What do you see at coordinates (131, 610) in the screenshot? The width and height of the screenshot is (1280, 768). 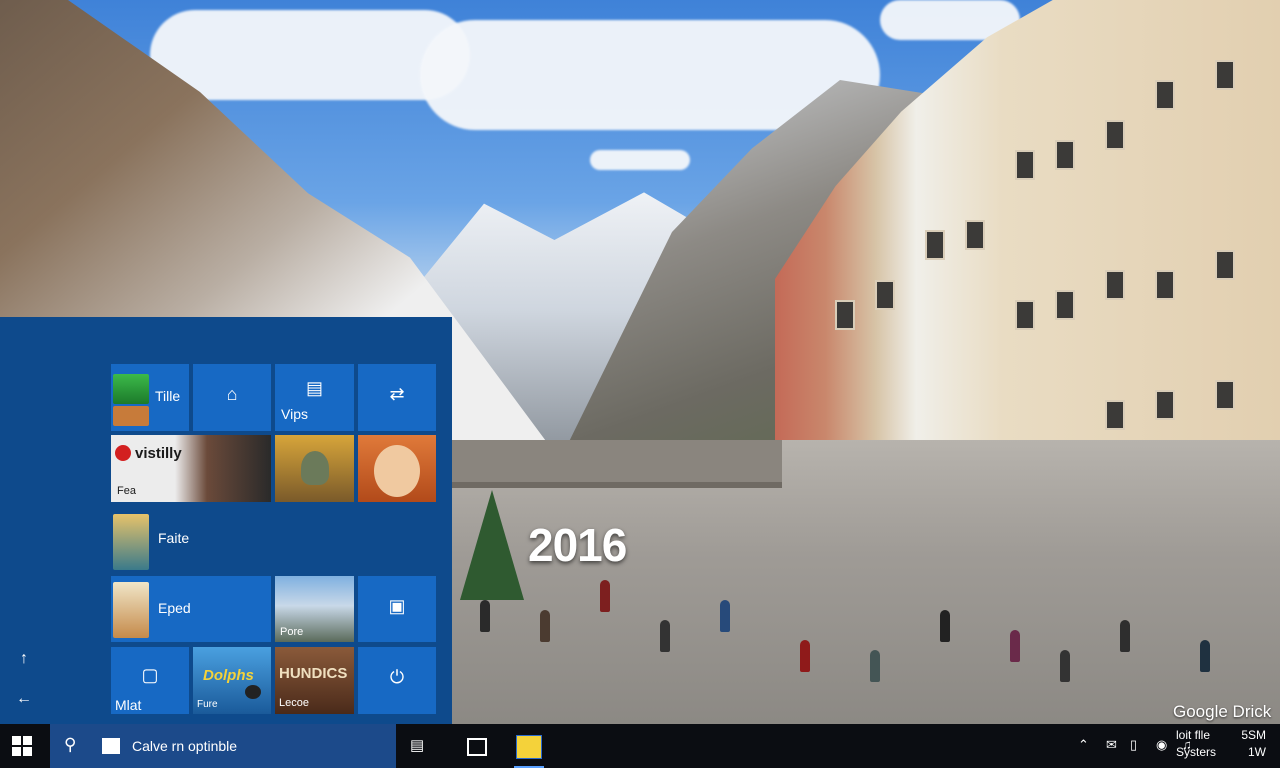 I see `news-icon` at bounding box center [131, 610].